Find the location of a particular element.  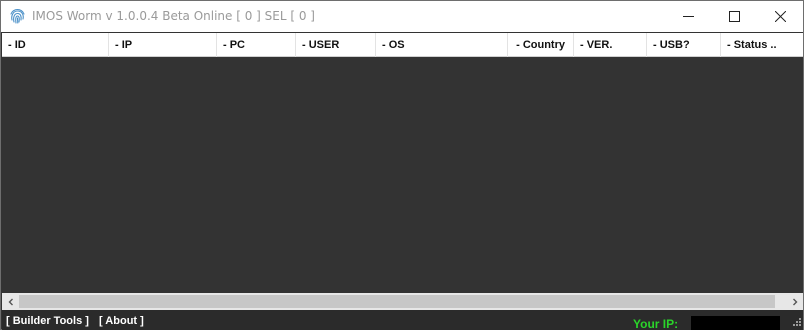

about-link: [ About ] is located at coordinates (121, 321).